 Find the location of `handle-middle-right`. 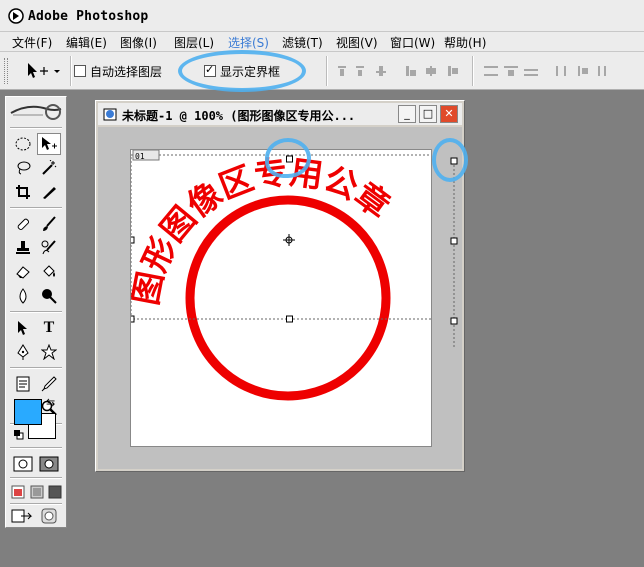

handle-middle-right is located at coordinates (454, 241).